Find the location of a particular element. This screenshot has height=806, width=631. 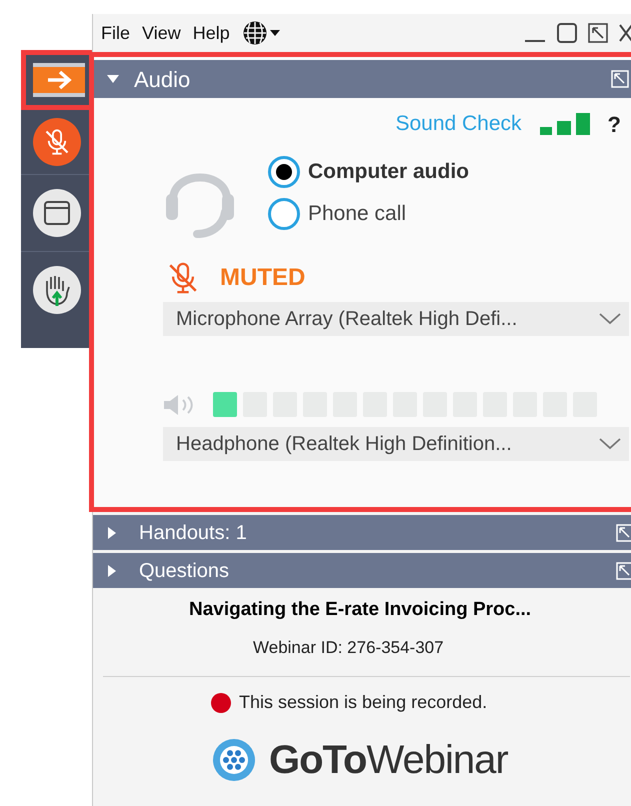

panel-title: Audio is located at coordinates (162, 80).